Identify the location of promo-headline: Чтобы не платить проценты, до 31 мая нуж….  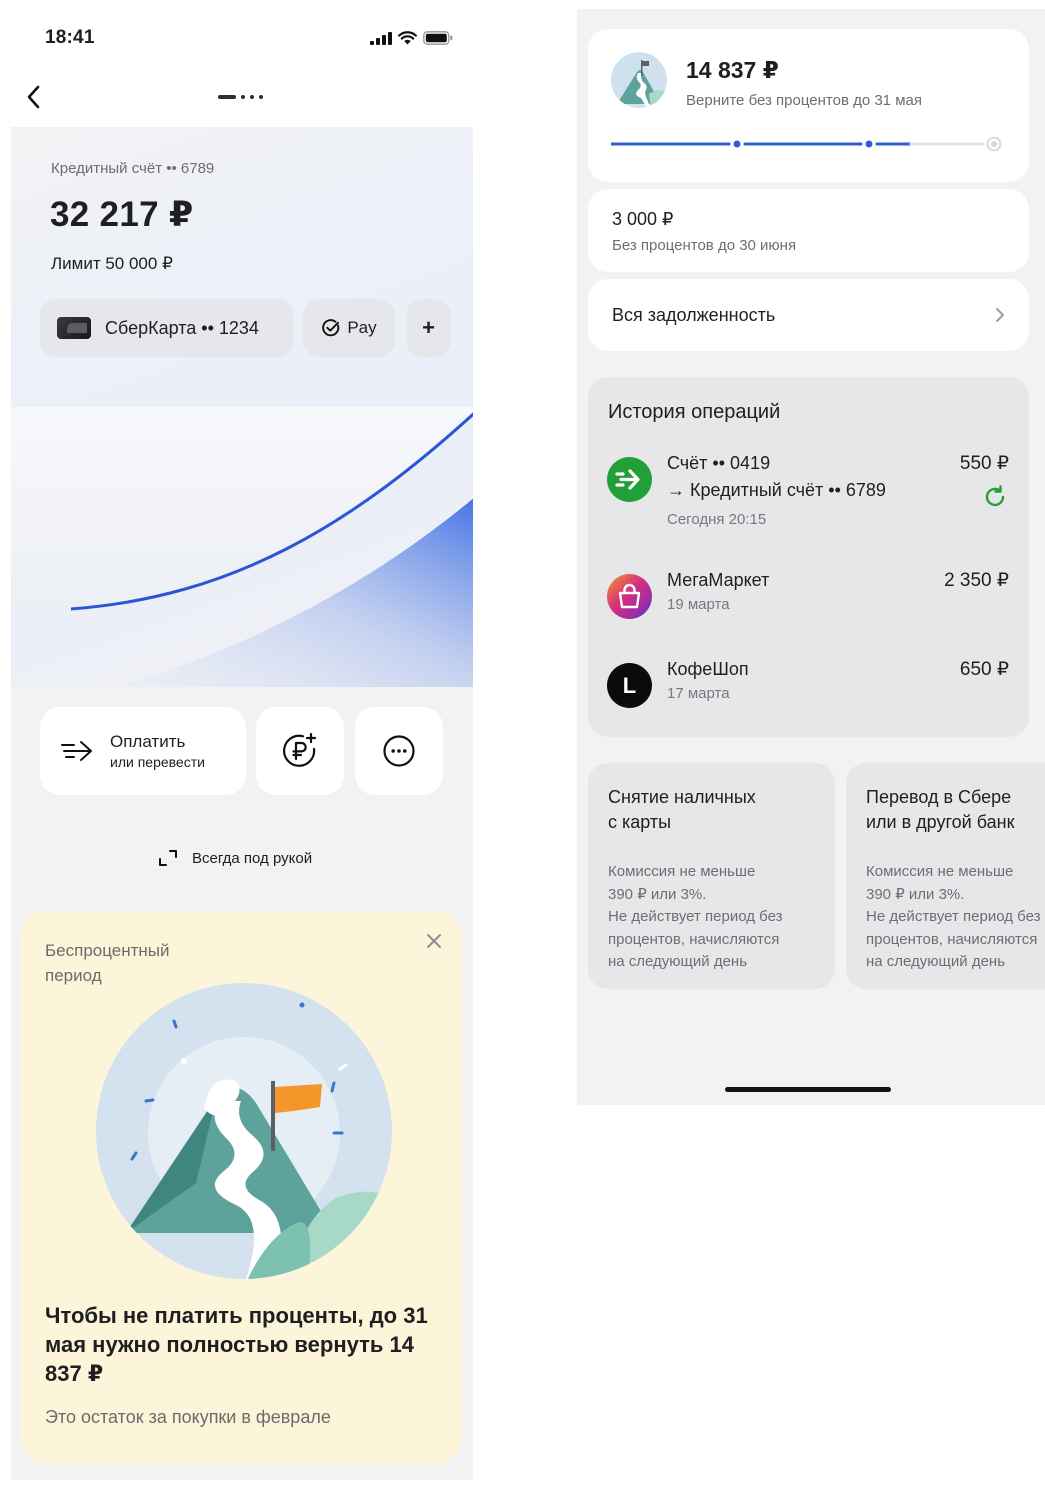
(236, 1344).